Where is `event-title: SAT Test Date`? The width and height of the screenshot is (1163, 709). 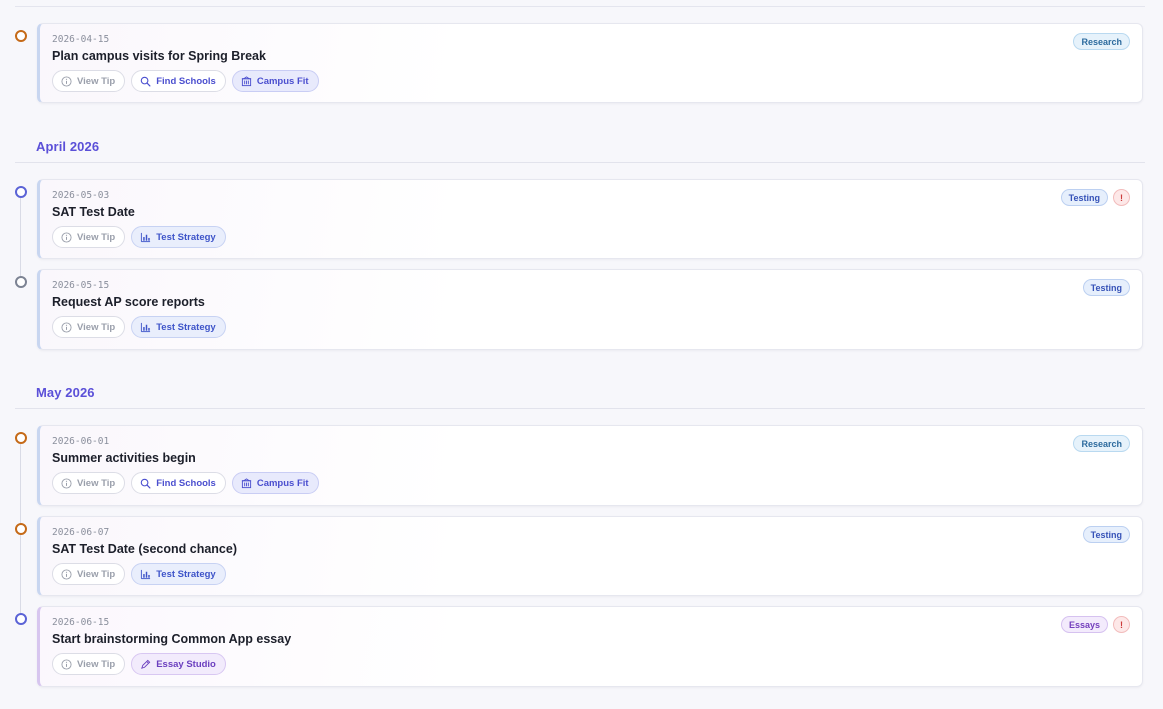
event-title: SAT Test Date is located at coordinates (93, 212).